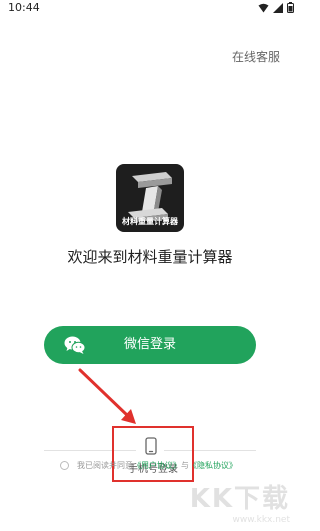 The height and width of the screenshot is (531, 320). What do you see at coordinates (105, 465) in the screenshot?
I see `agreement-prefix: 我已阅读并同意` at bounding box center [105, 465].